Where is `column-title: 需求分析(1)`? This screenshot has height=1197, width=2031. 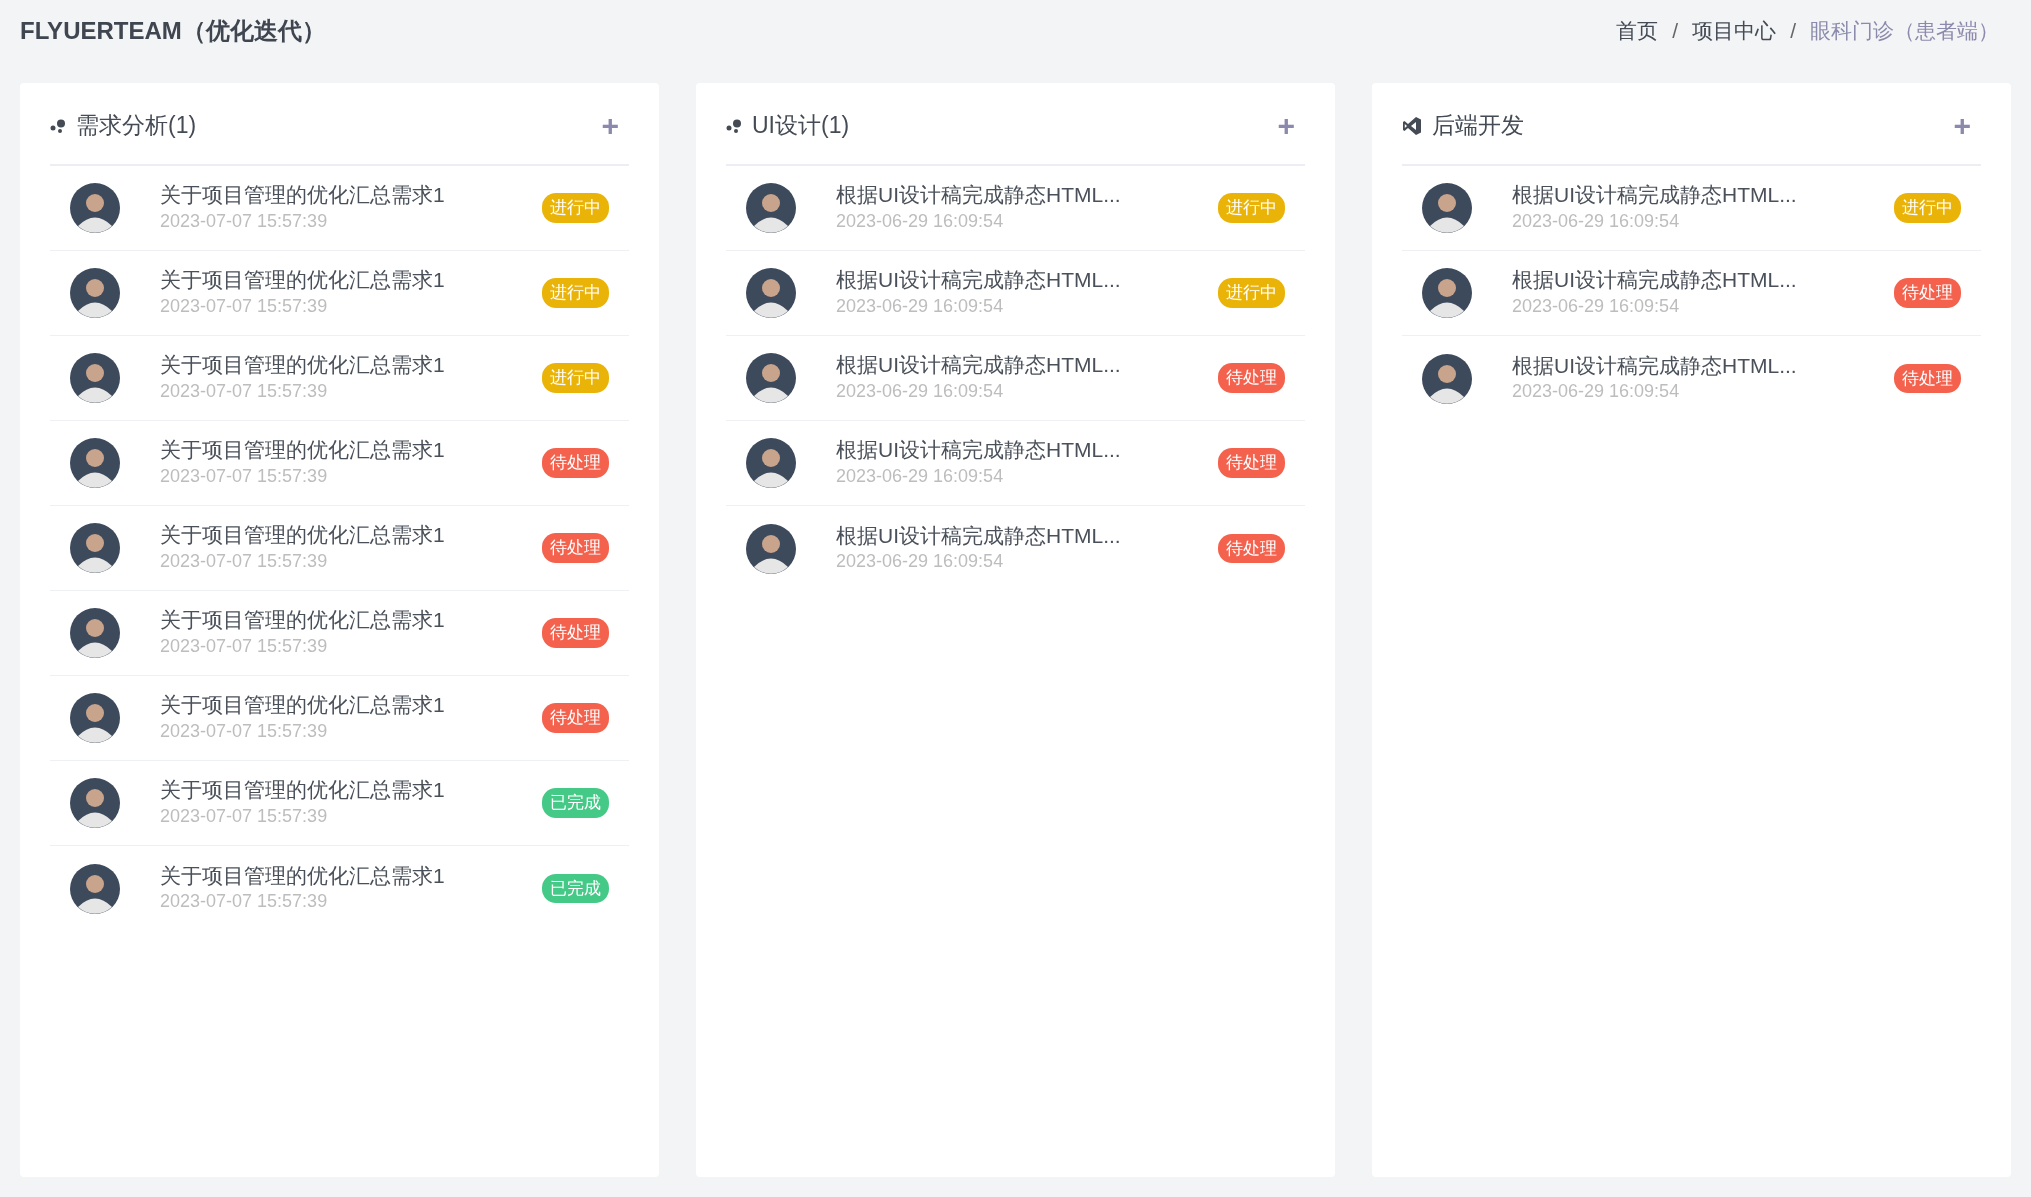 column-title: 需求分析(1) is located at coordinates (136, 126).